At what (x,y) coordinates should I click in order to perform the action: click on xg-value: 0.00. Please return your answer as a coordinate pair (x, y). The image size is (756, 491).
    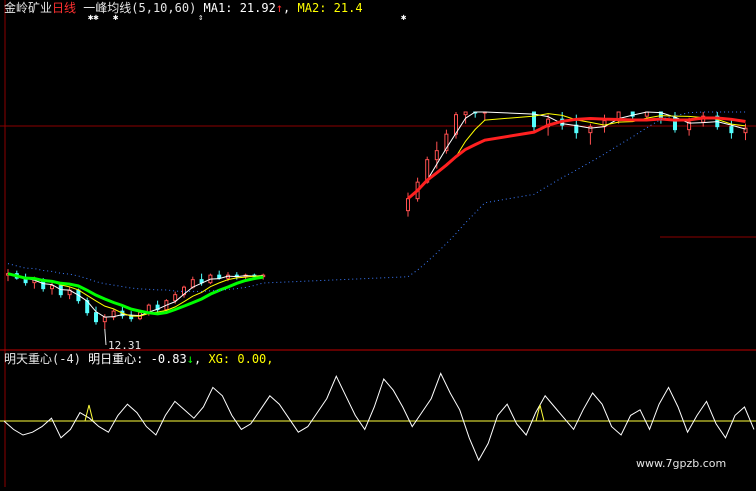
    Looking at the image, I should click on (252, 359).